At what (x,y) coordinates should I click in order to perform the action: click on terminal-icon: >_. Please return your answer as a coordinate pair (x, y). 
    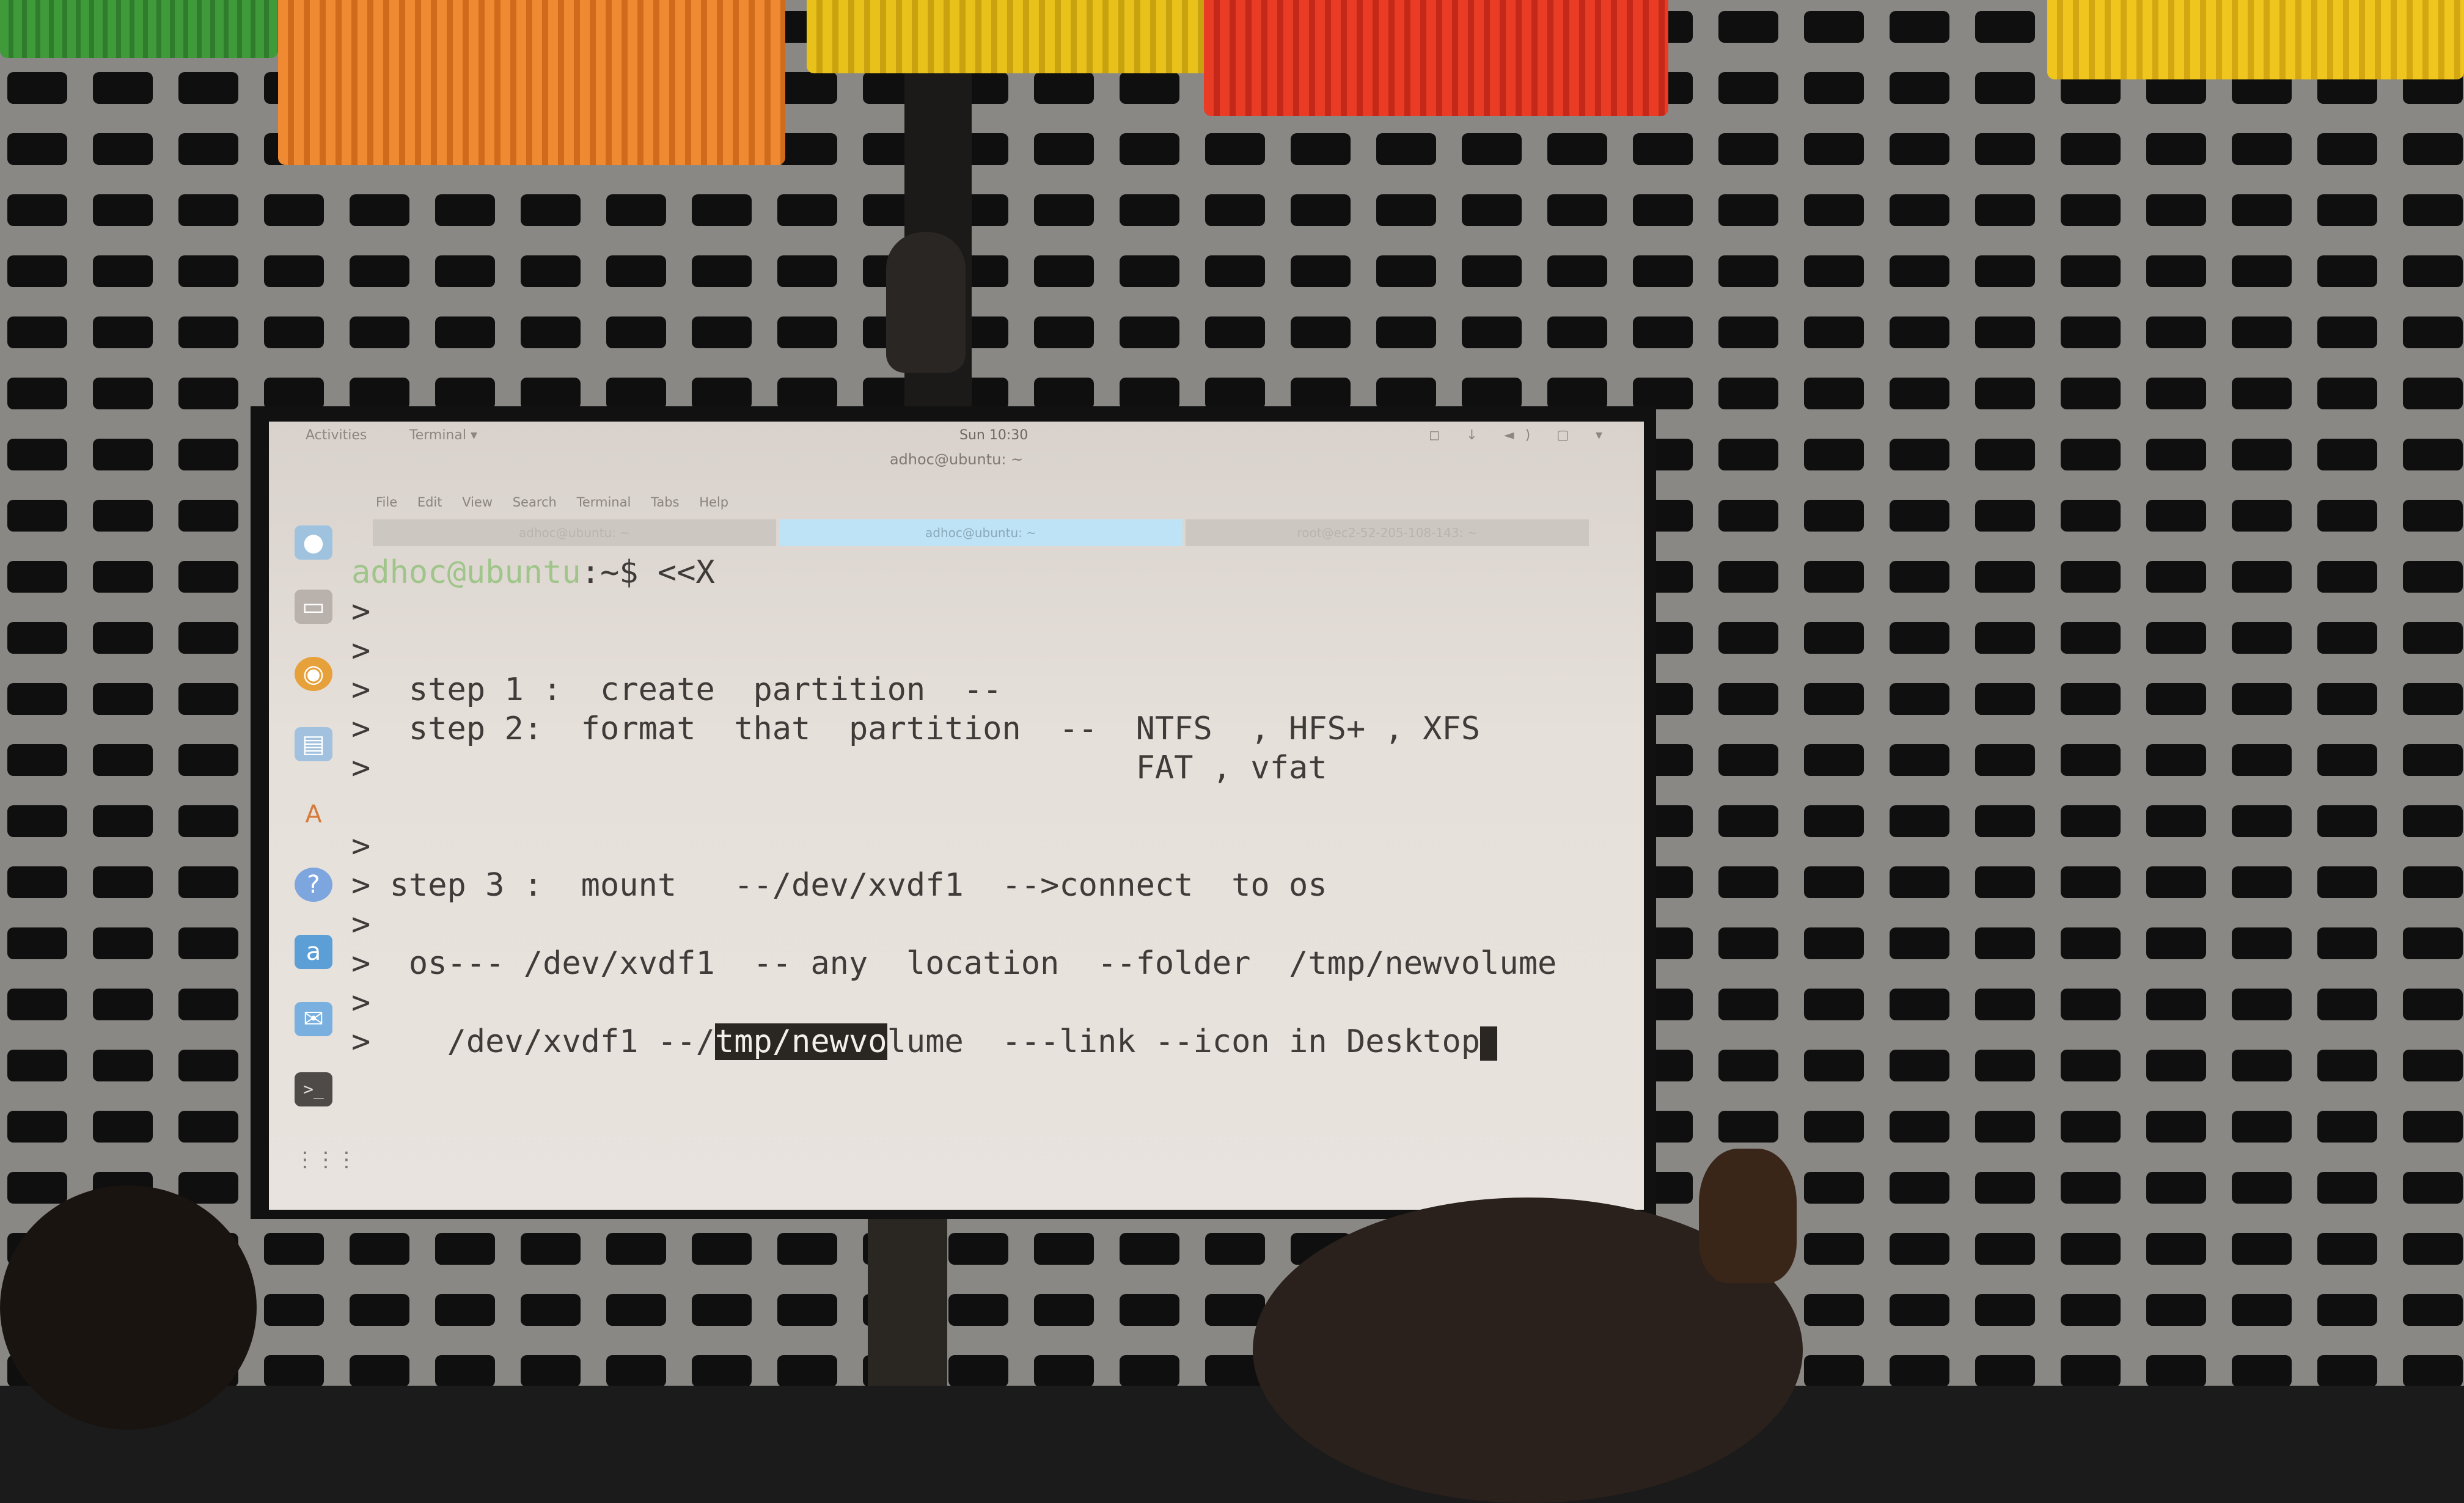
    Looking at the image, I should click on (313, 1089).